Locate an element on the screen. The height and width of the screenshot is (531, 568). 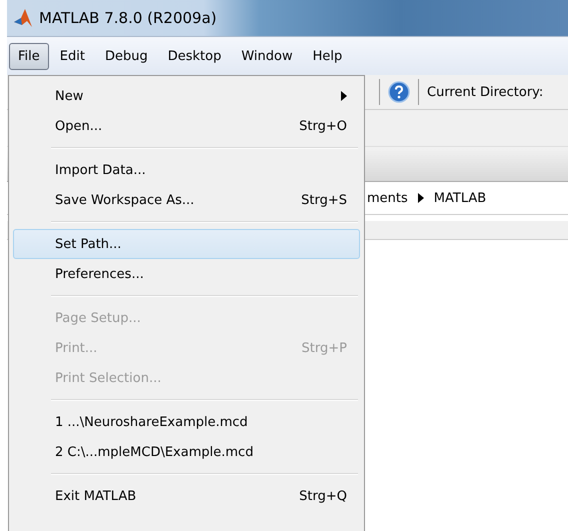
shortcut-label: Strg+S is located at coordinates (324, 200).